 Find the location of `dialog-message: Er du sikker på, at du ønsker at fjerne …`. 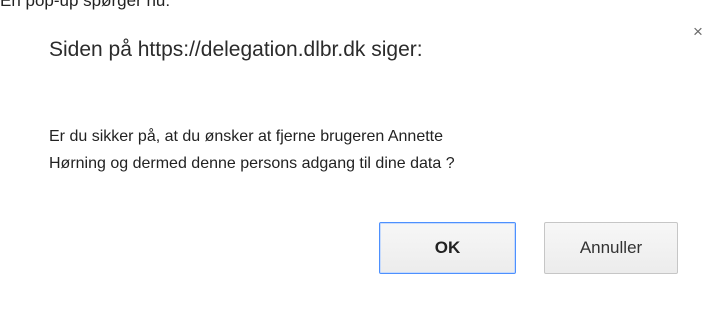

dialog-message: Er du sikker på, at du ønsker at fjerne … is located at coordinates (359, 150).